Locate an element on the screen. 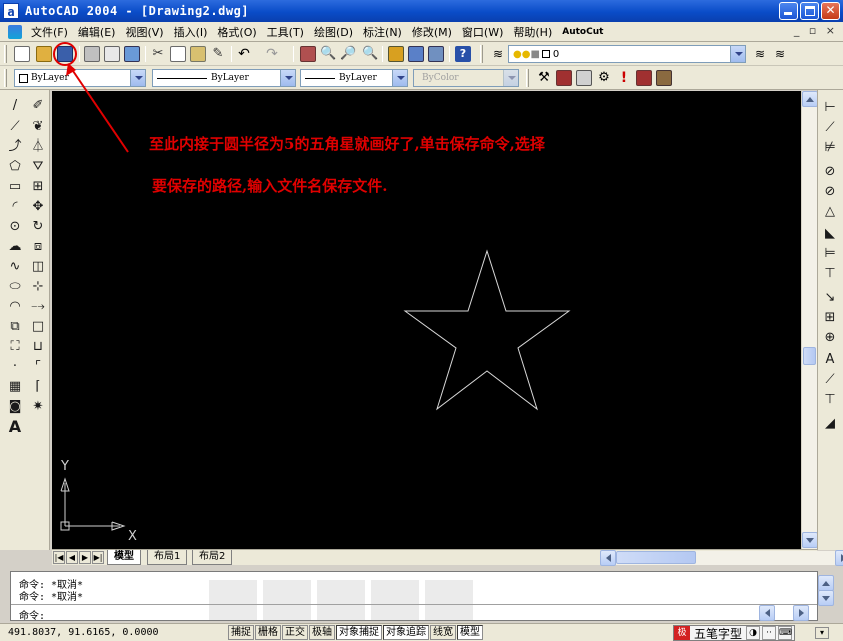 The width and height of the screenshot is (843, 641). polygon-icon: ⬠ is located at coordinates (15, 167).